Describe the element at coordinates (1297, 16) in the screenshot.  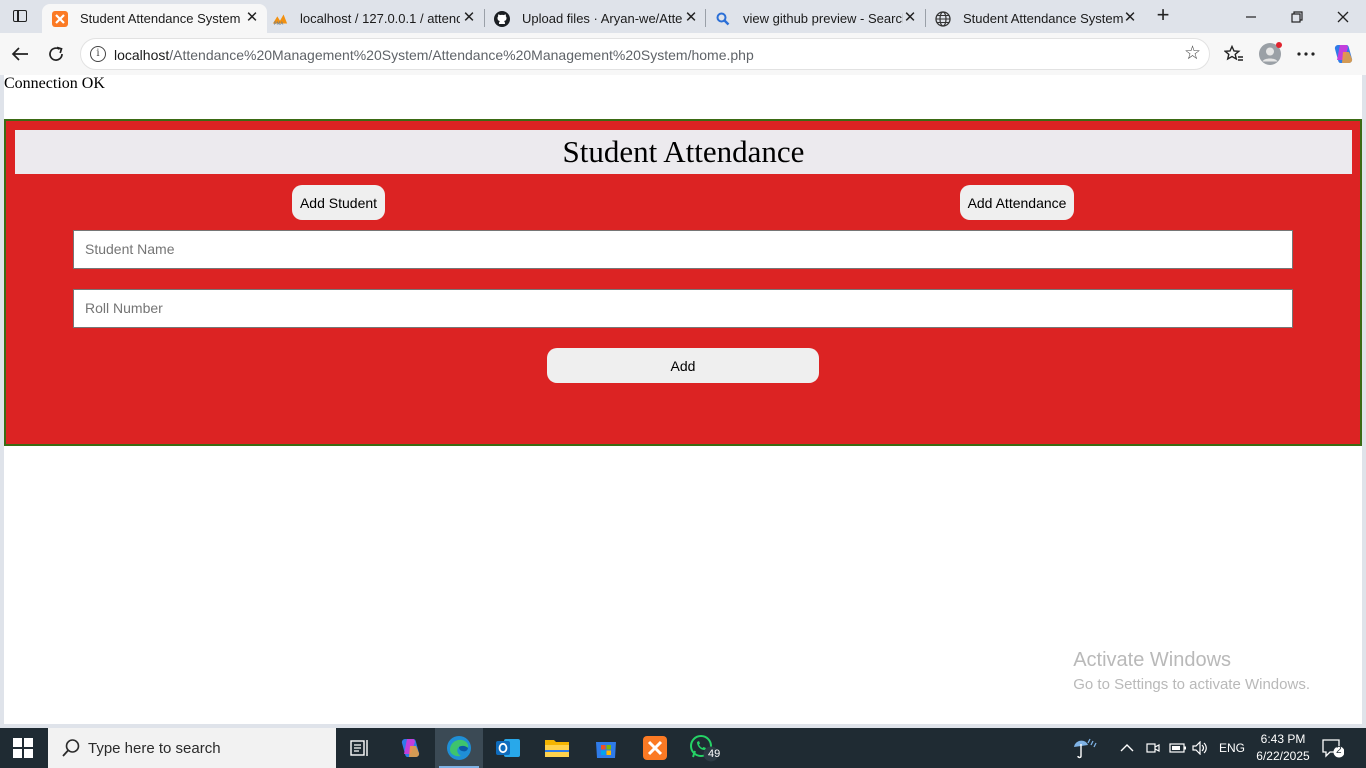
I see `restore-button` at that location.